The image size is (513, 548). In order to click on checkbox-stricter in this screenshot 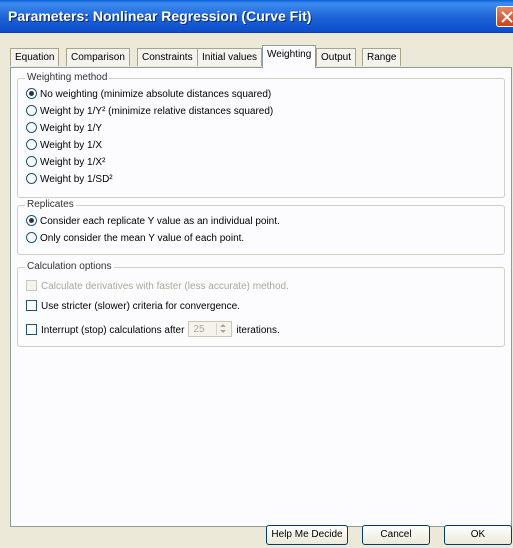, I will do `click(31, 305)`.